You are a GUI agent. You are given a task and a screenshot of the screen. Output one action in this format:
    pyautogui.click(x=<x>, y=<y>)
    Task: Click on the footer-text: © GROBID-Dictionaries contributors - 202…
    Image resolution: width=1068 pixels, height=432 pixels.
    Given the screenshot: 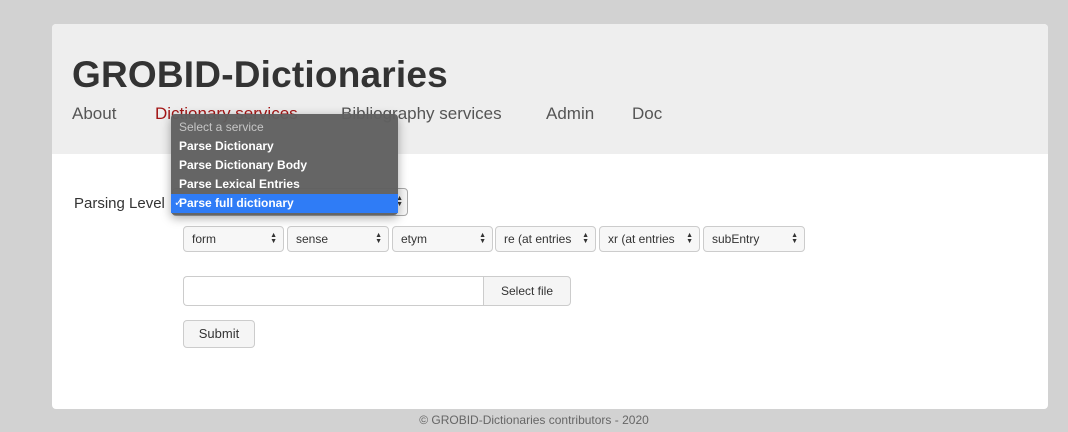 What is the action you would take?
    pyautogui.click(x=534, y=420)
    